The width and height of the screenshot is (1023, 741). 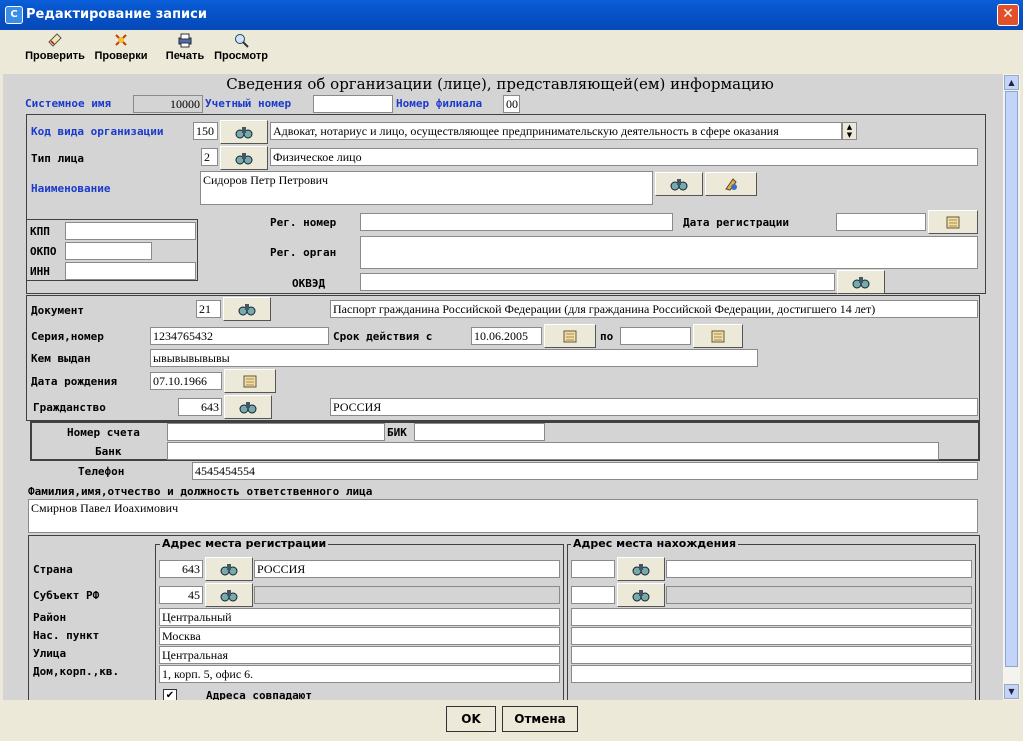 What do you see at coordinates (244, 132) in the screenshot?
I see `org-kind-lookup-button` at bounding box center [244, 132].